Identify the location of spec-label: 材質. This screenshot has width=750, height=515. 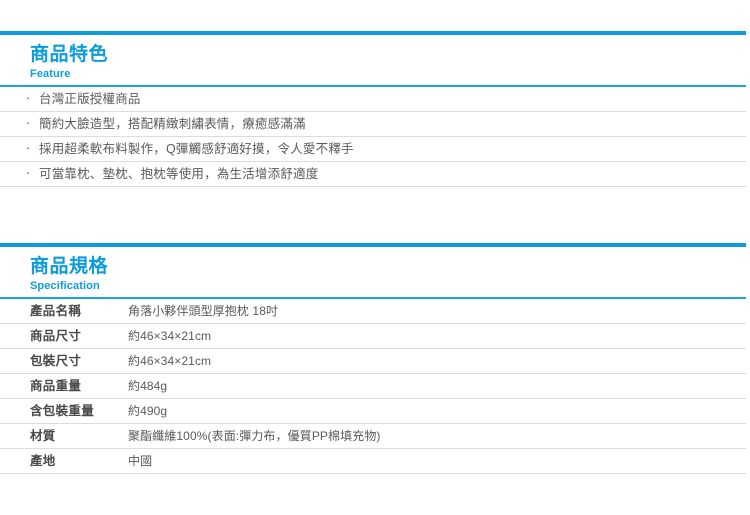
(43, 435).